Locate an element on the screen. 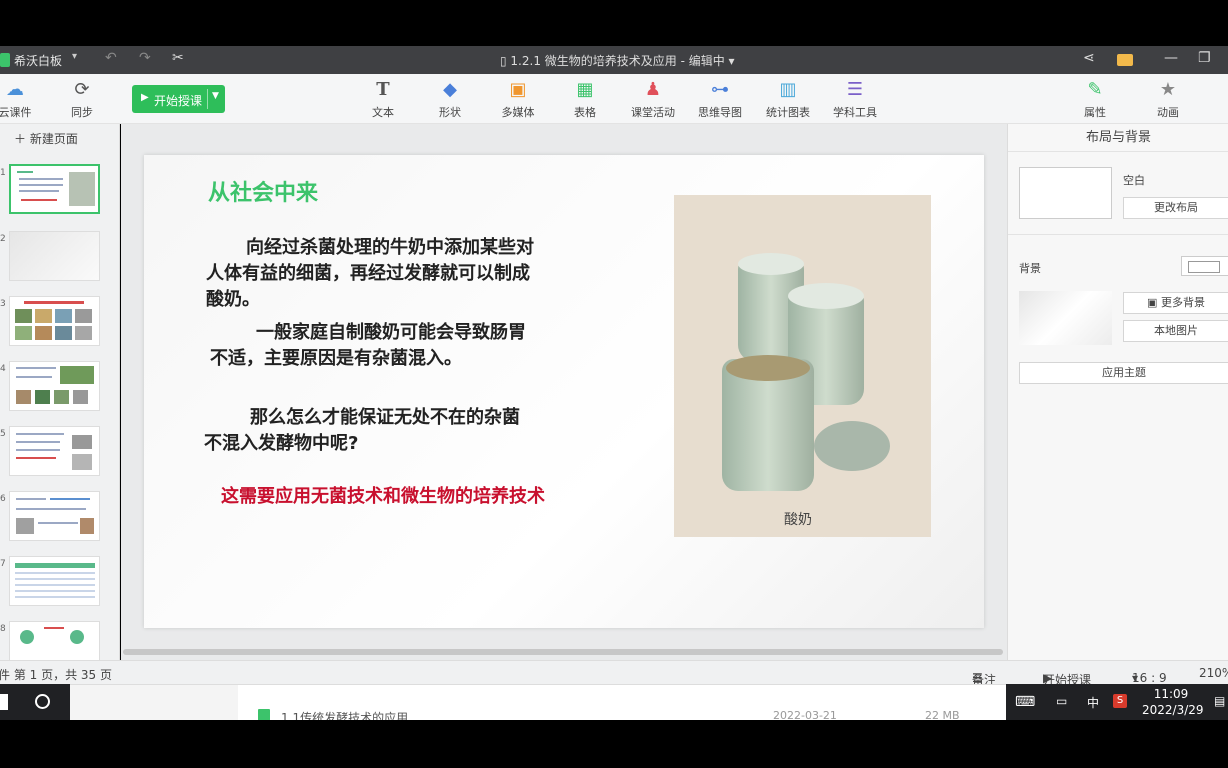 The width and height of the screenshot is (1228, 768). text-icon: T is located at coordinates (383, 89).